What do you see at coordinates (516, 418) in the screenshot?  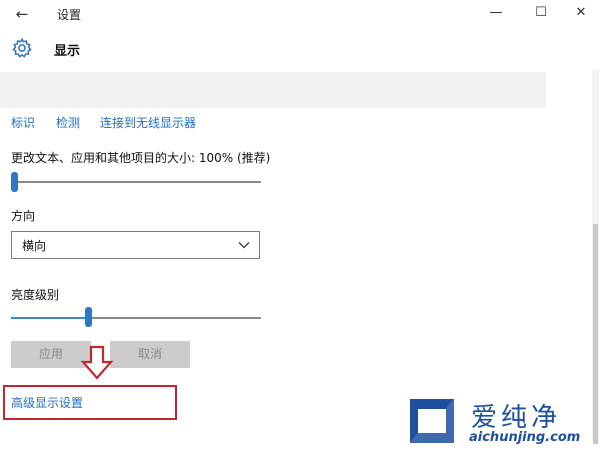 I see `watermark-text: 爱纯净` at bounding box center [516, 418].